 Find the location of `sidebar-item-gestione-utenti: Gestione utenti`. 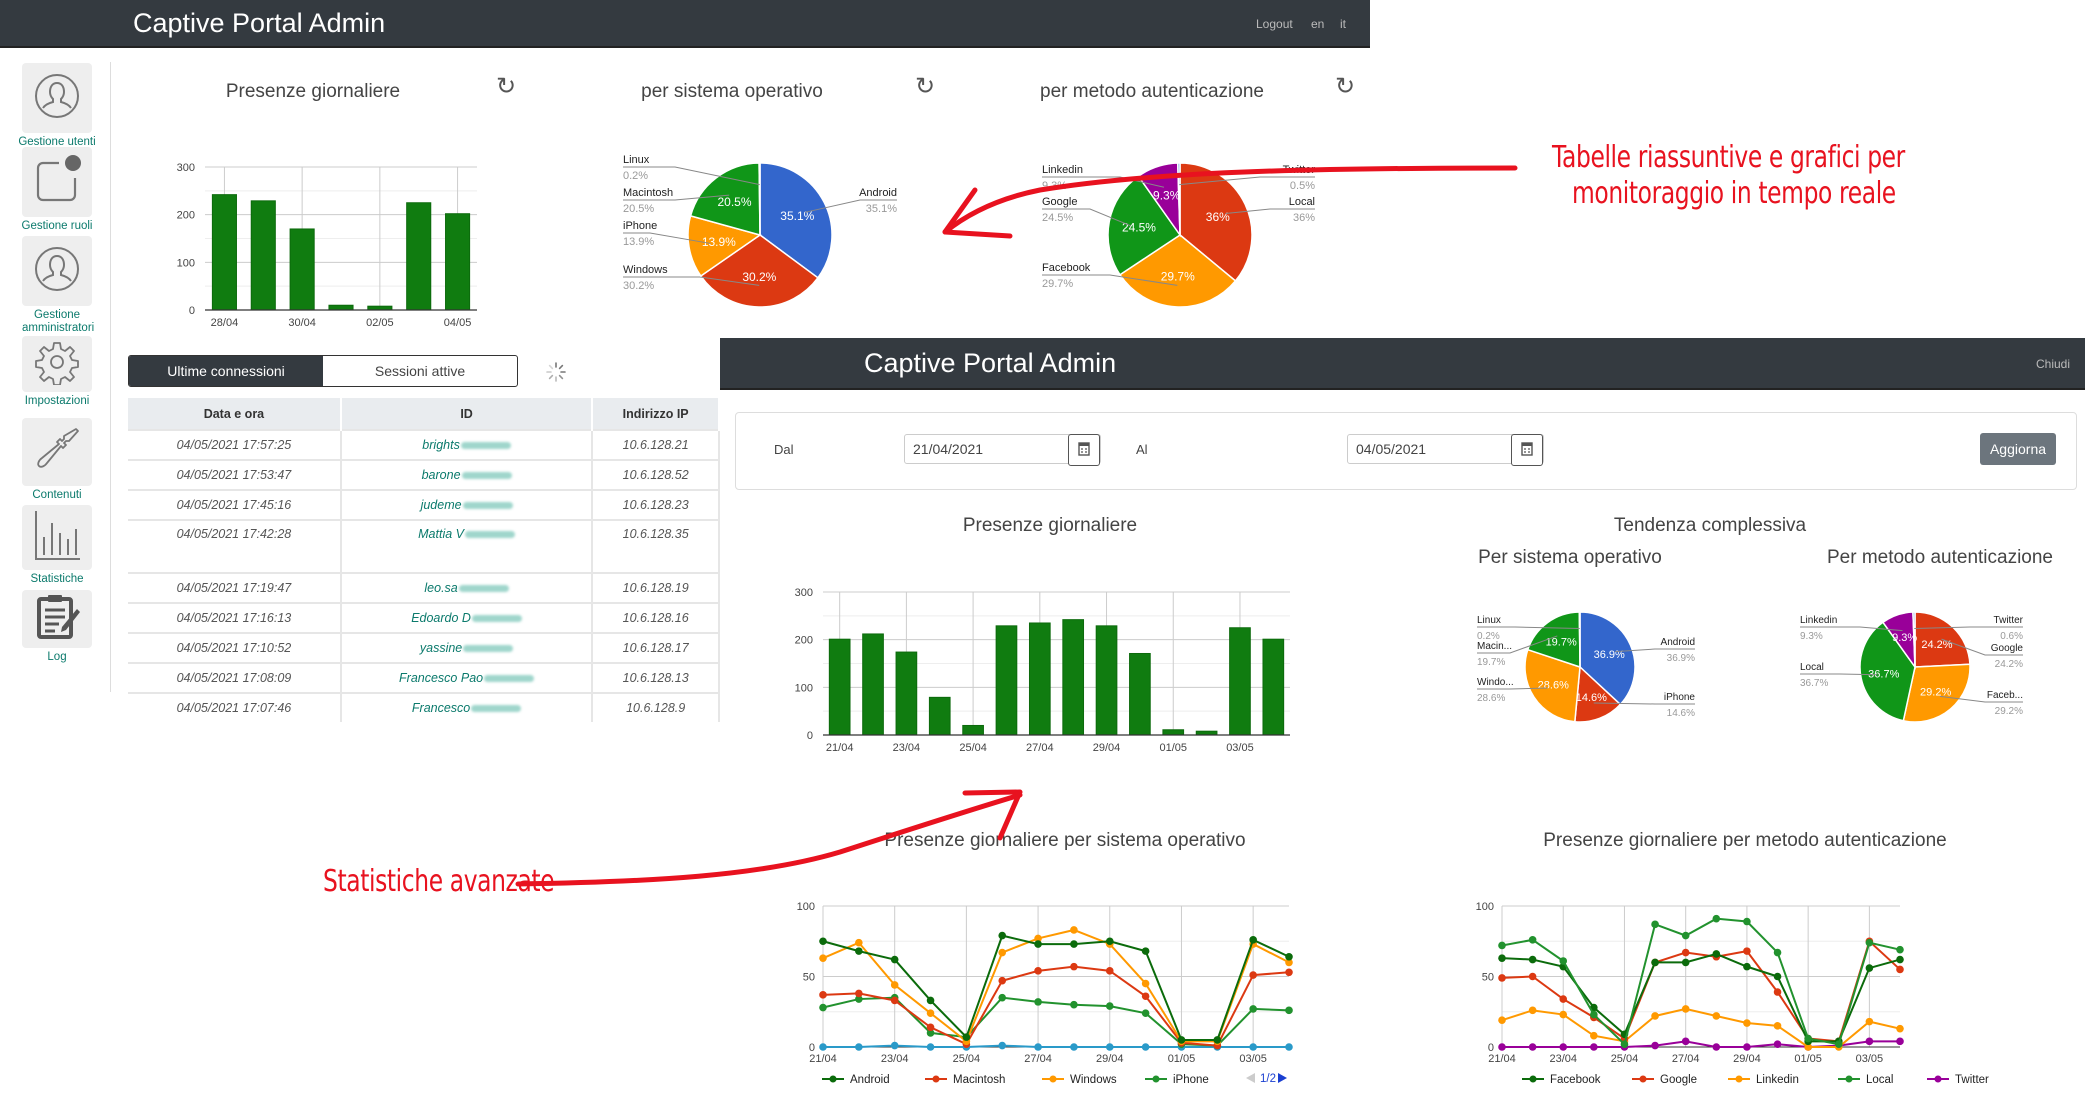

sidebar-item-gestione-utenti: Gestione utenti is located at coordinates (57, 106).